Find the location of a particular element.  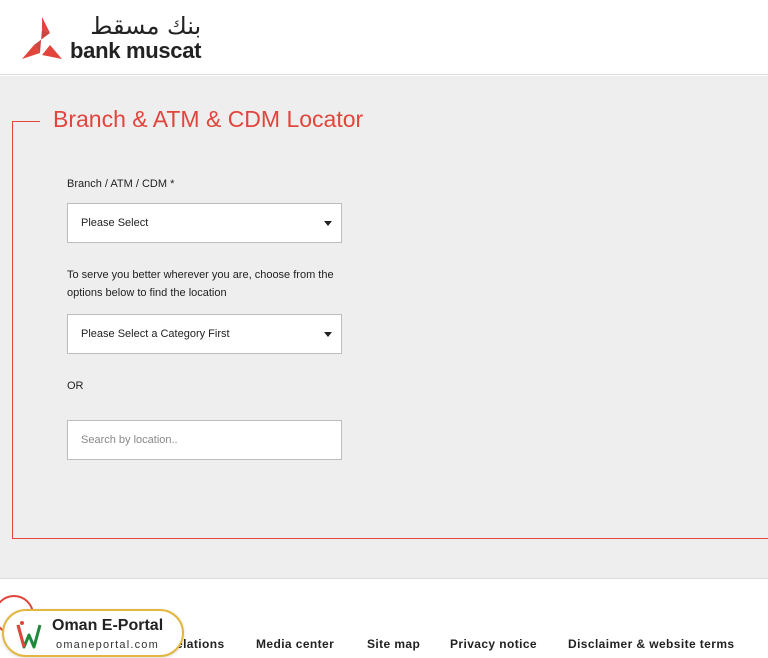

category-select: Please Select a Category First is located at coordinates (204, 334).